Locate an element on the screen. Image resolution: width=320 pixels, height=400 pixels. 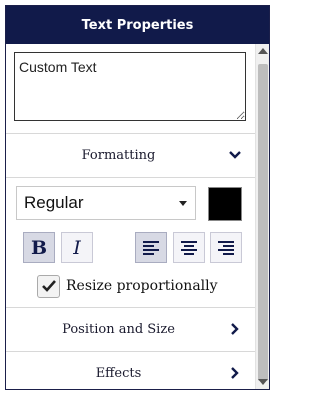
formatting-section-header: Formatting is located at coordinates (130, 155).